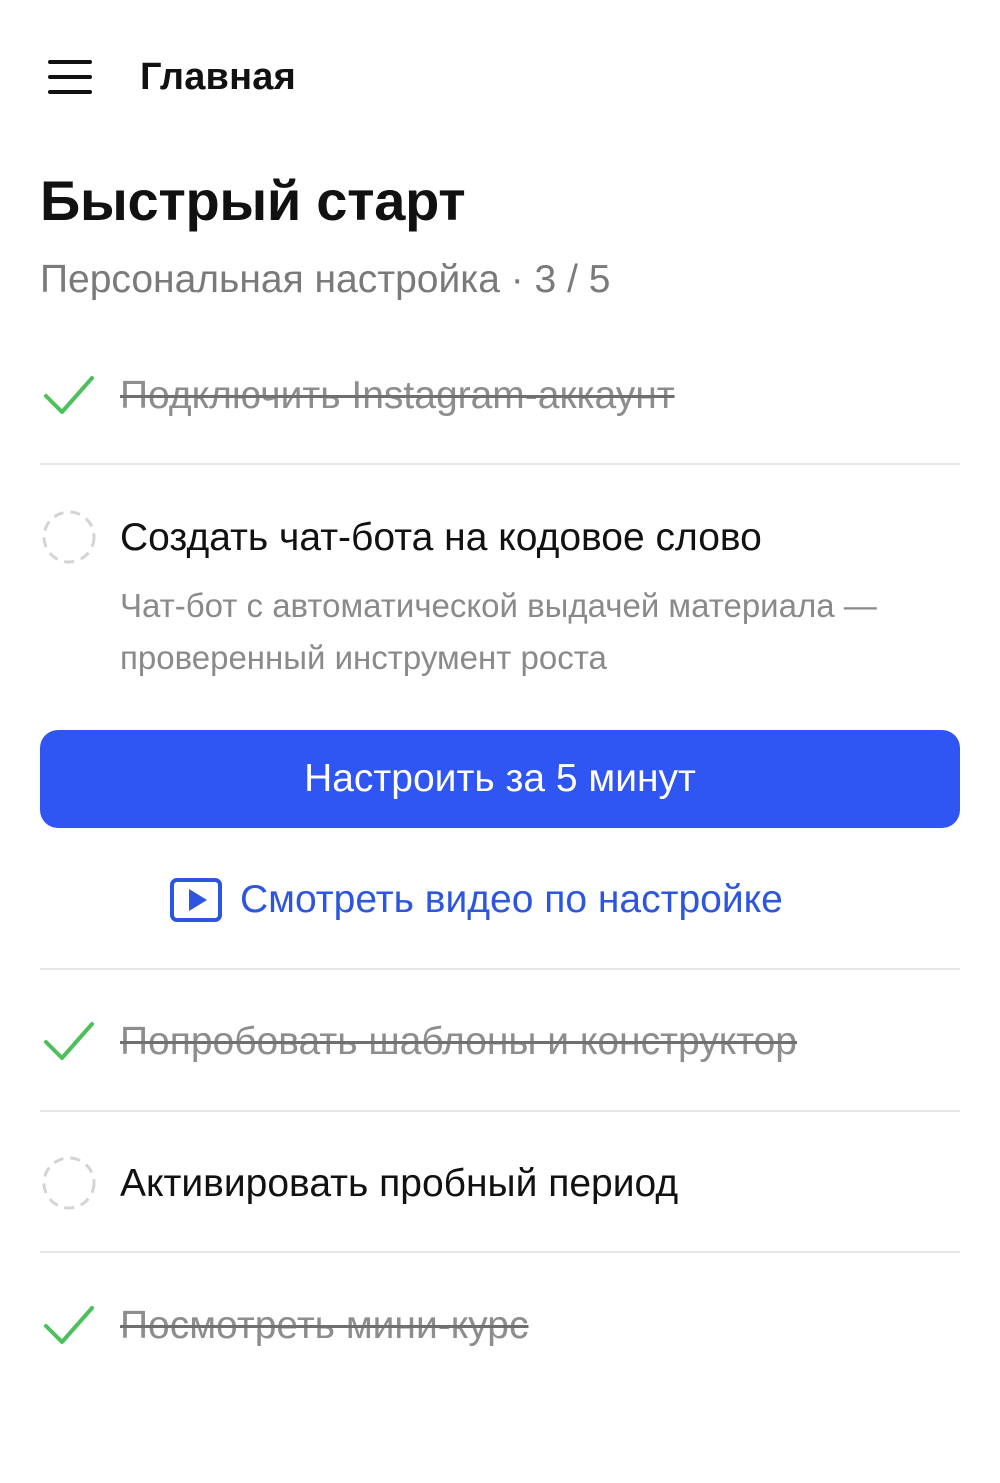 The image size is (1000, 1483). I want to click on header-title: Главная, so click(218, 77).